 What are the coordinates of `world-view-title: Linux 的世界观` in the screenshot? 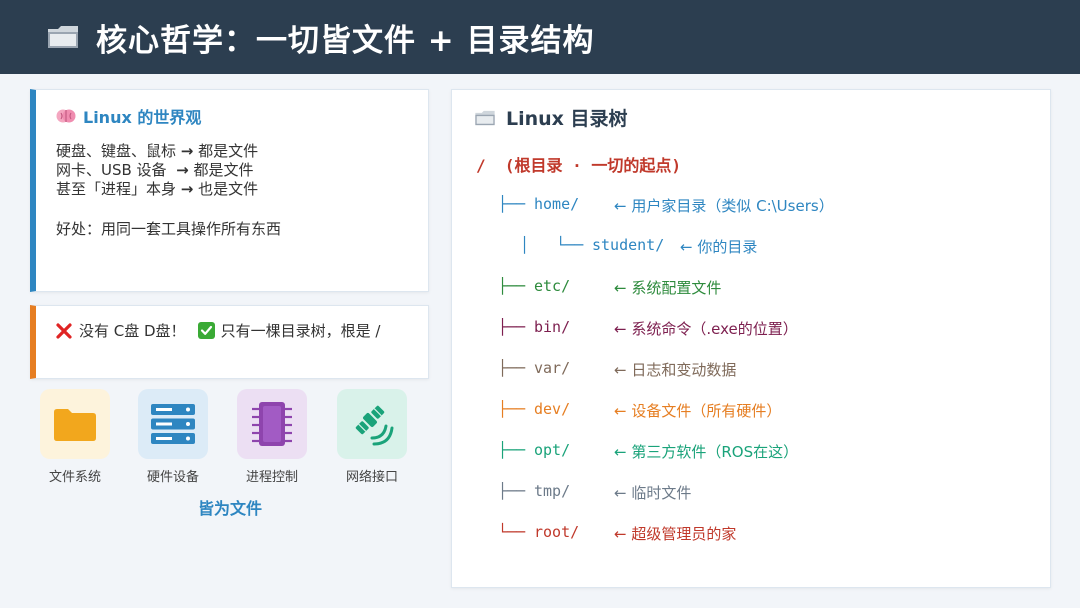 It's located at (128, 116).